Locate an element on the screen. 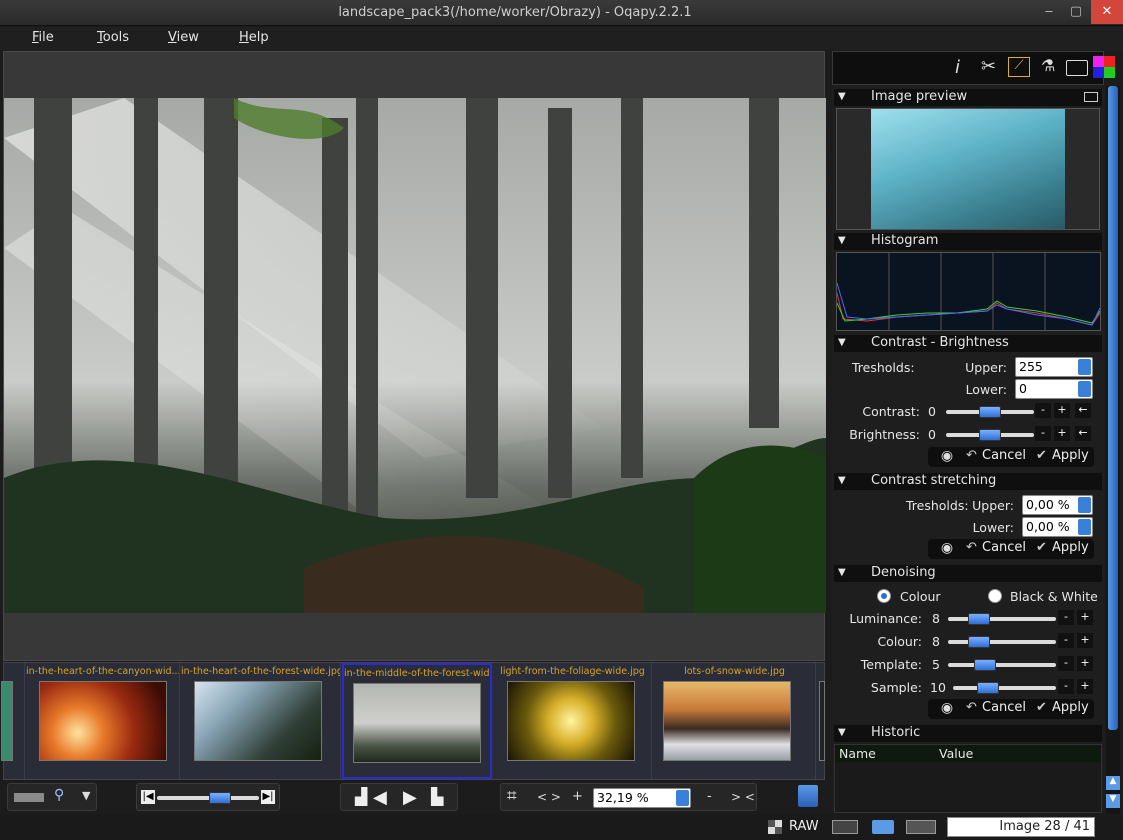 The width and height of the screenshot is (1123, 840). section-histogram: ▼ Histogram is located at coordinates (968, 241).